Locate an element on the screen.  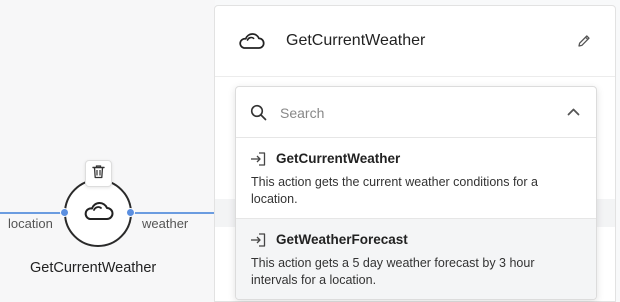
search-row is located at coordinates (416, 112).